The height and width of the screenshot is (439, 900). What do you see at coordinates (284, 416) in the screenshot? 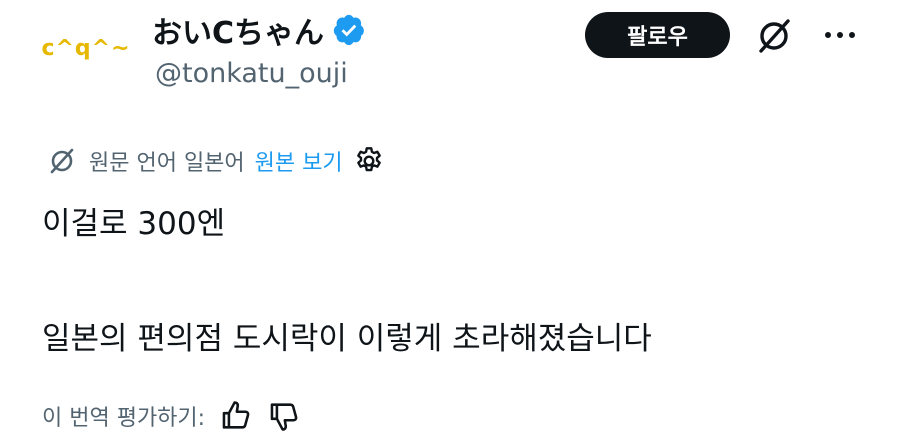
I see `thumbs-down-icon` at bounding box center [284, 416].